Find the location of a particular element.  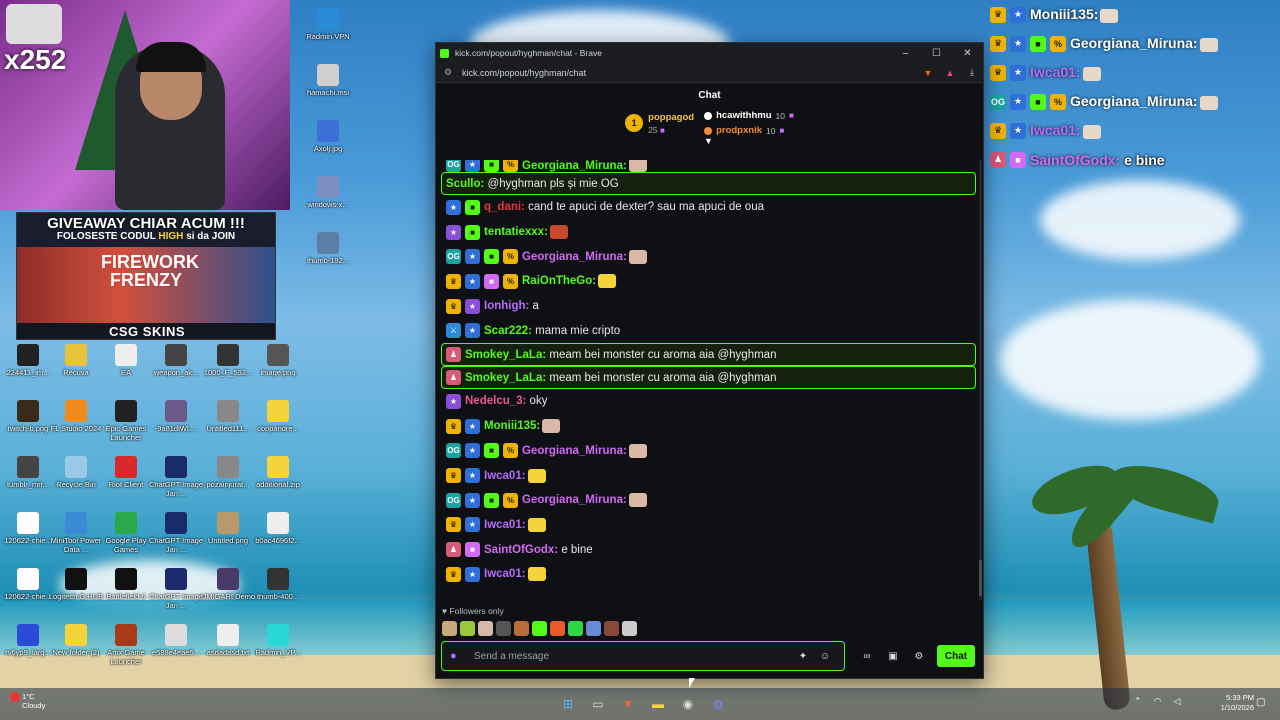

chat-username: tentatiexxx: is located at coordinates (516, 232).